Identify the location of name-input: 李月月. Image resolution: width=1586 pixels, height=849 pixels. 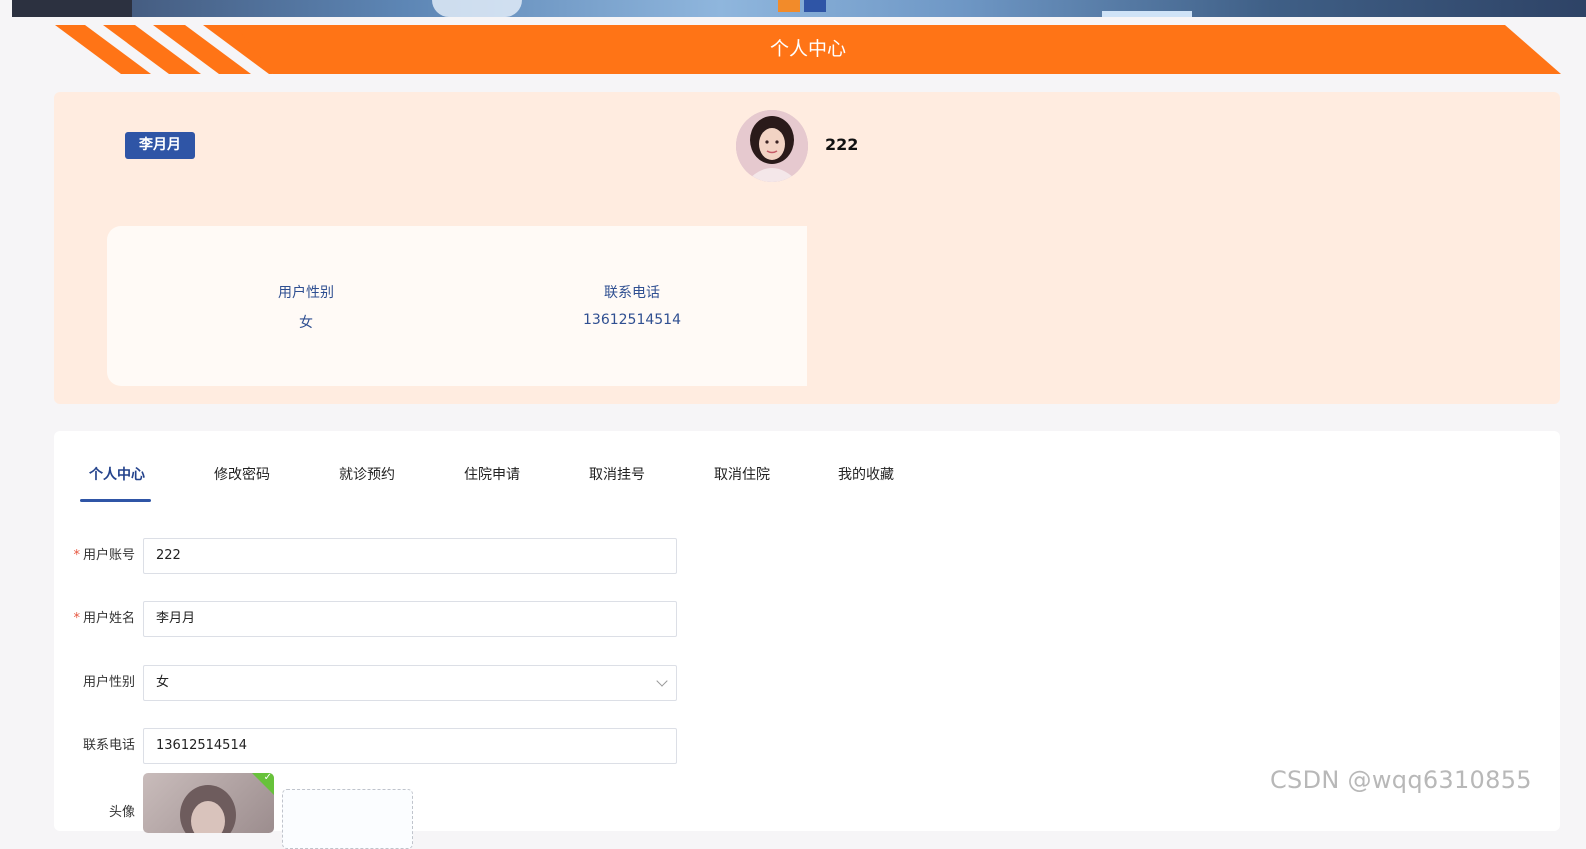
(410, 619).